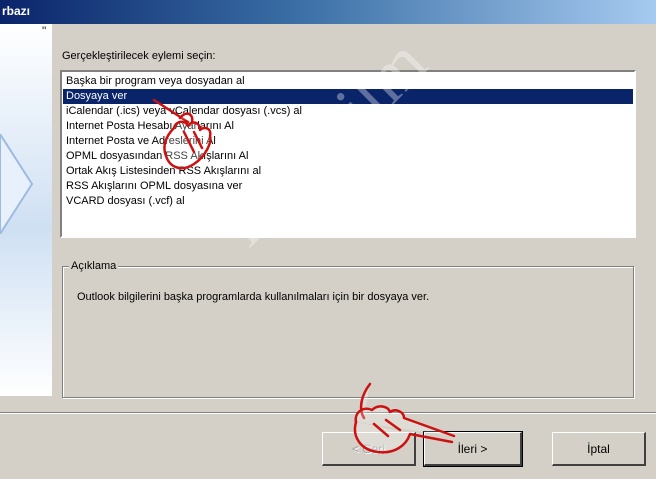  Describe the element at coordinates (17, 184) in the screenshot. I see `wizard-arrow-graphic` at that location.